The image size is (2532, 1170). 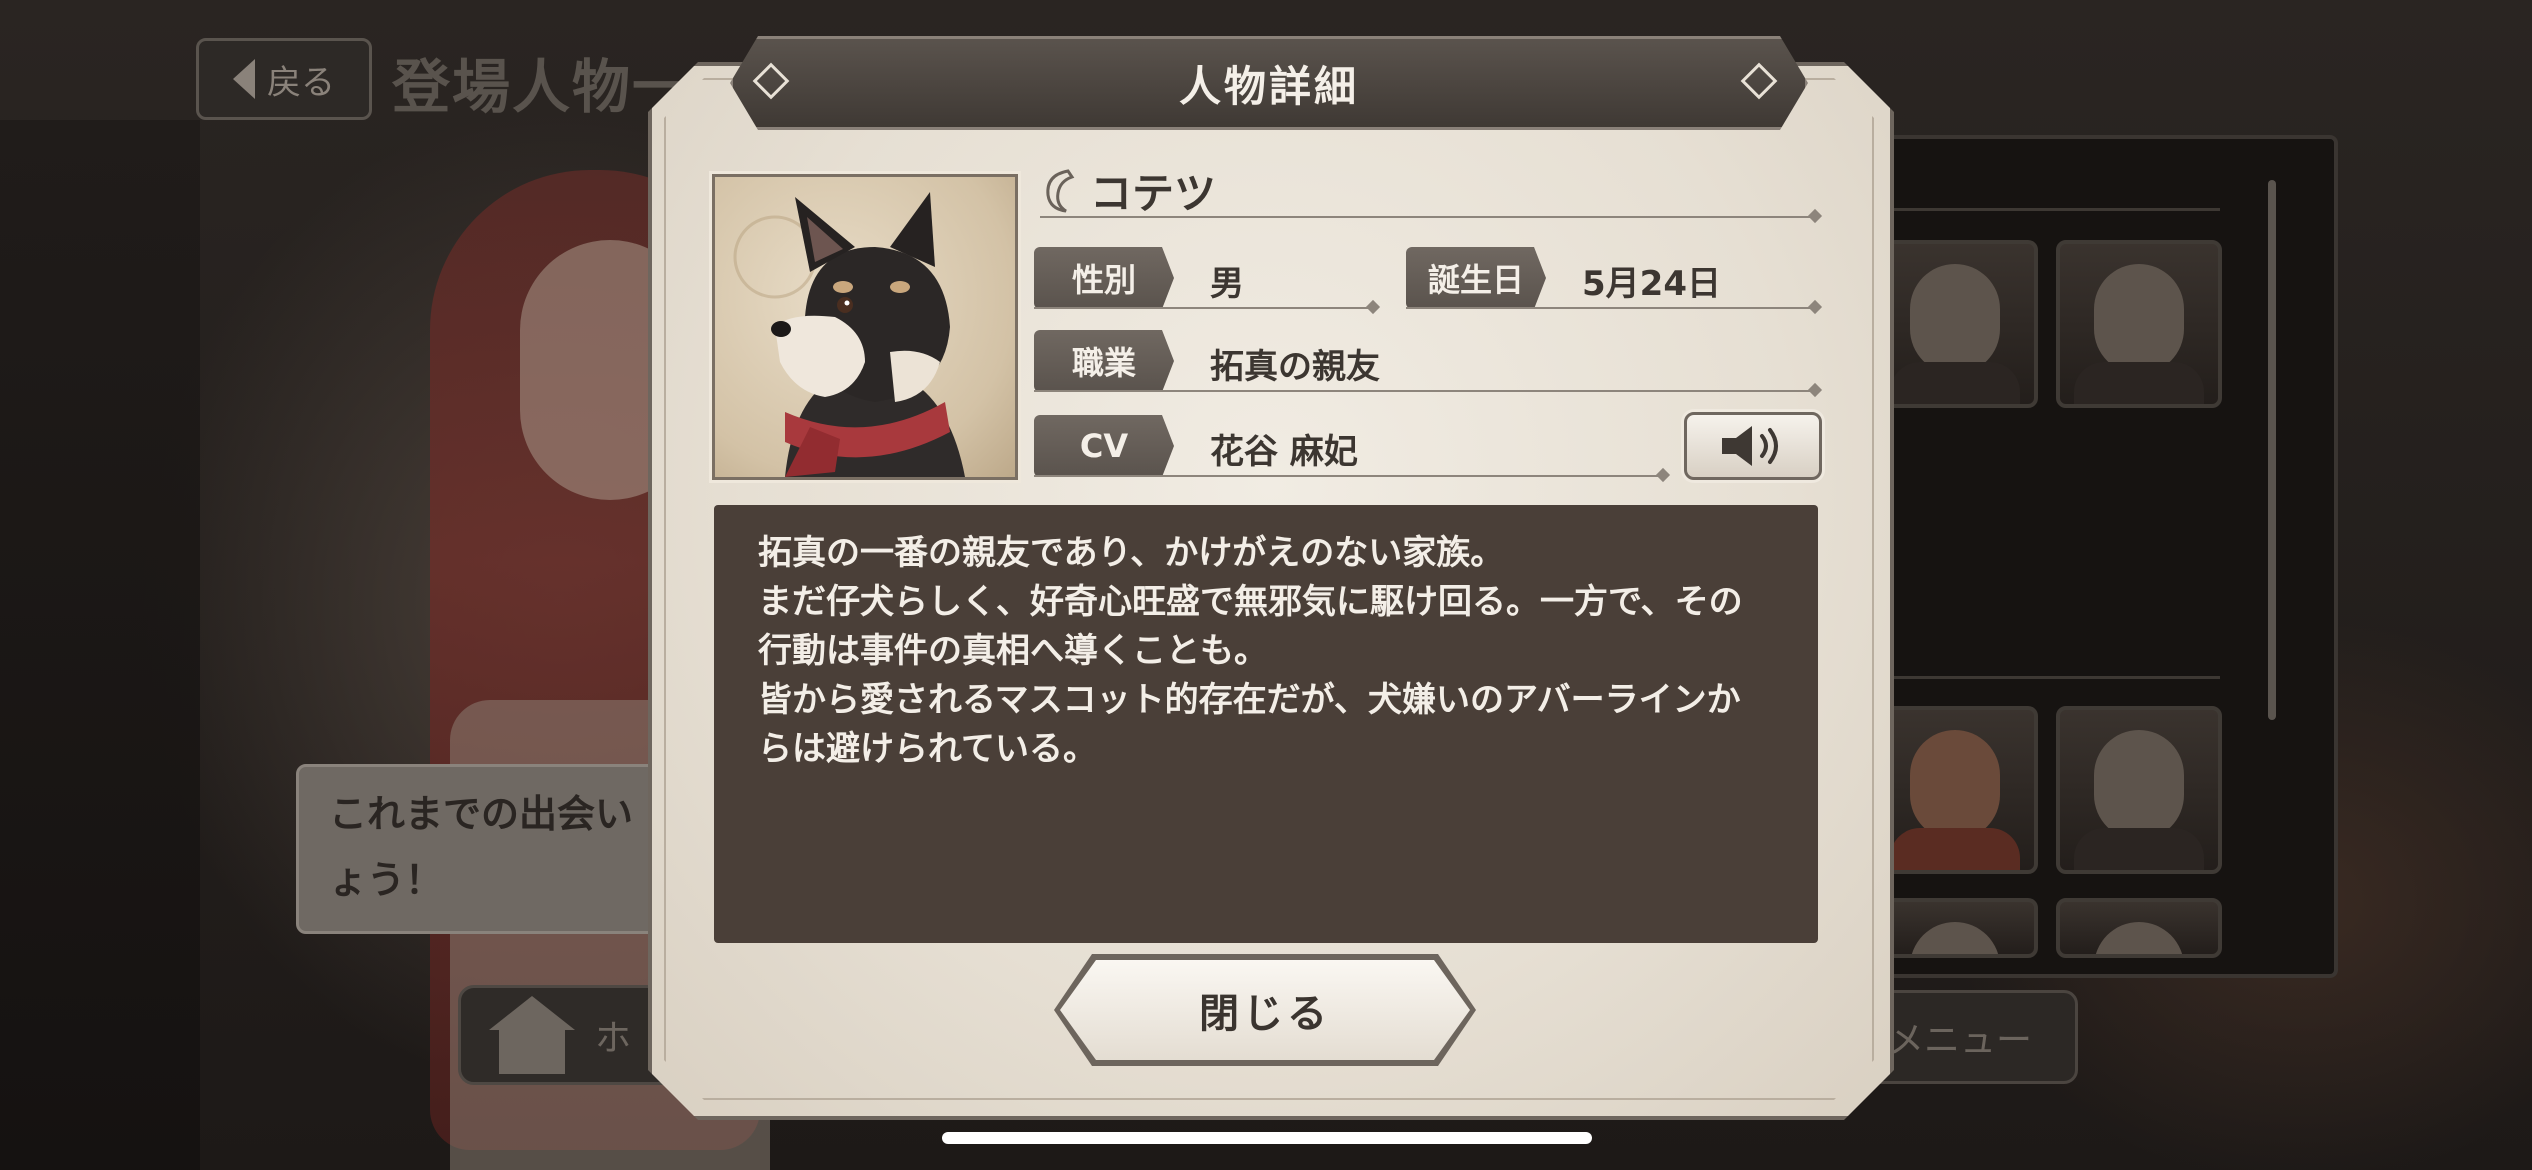 What do you see at coordinates (1013, 651) in the screenshot?
I see `description-line: 行動は事件の真相へ導くことも。` at bounding box center [1013, 651].